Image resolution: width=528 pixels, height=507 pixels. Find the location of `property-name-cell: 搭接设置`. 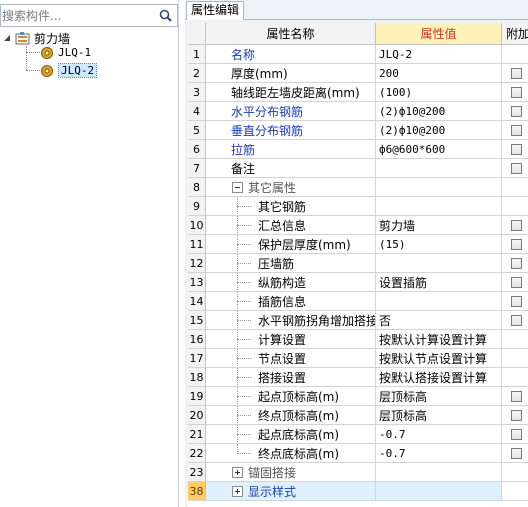

property-name-cell: 搭接设置 is located at coordinates (291, 377).